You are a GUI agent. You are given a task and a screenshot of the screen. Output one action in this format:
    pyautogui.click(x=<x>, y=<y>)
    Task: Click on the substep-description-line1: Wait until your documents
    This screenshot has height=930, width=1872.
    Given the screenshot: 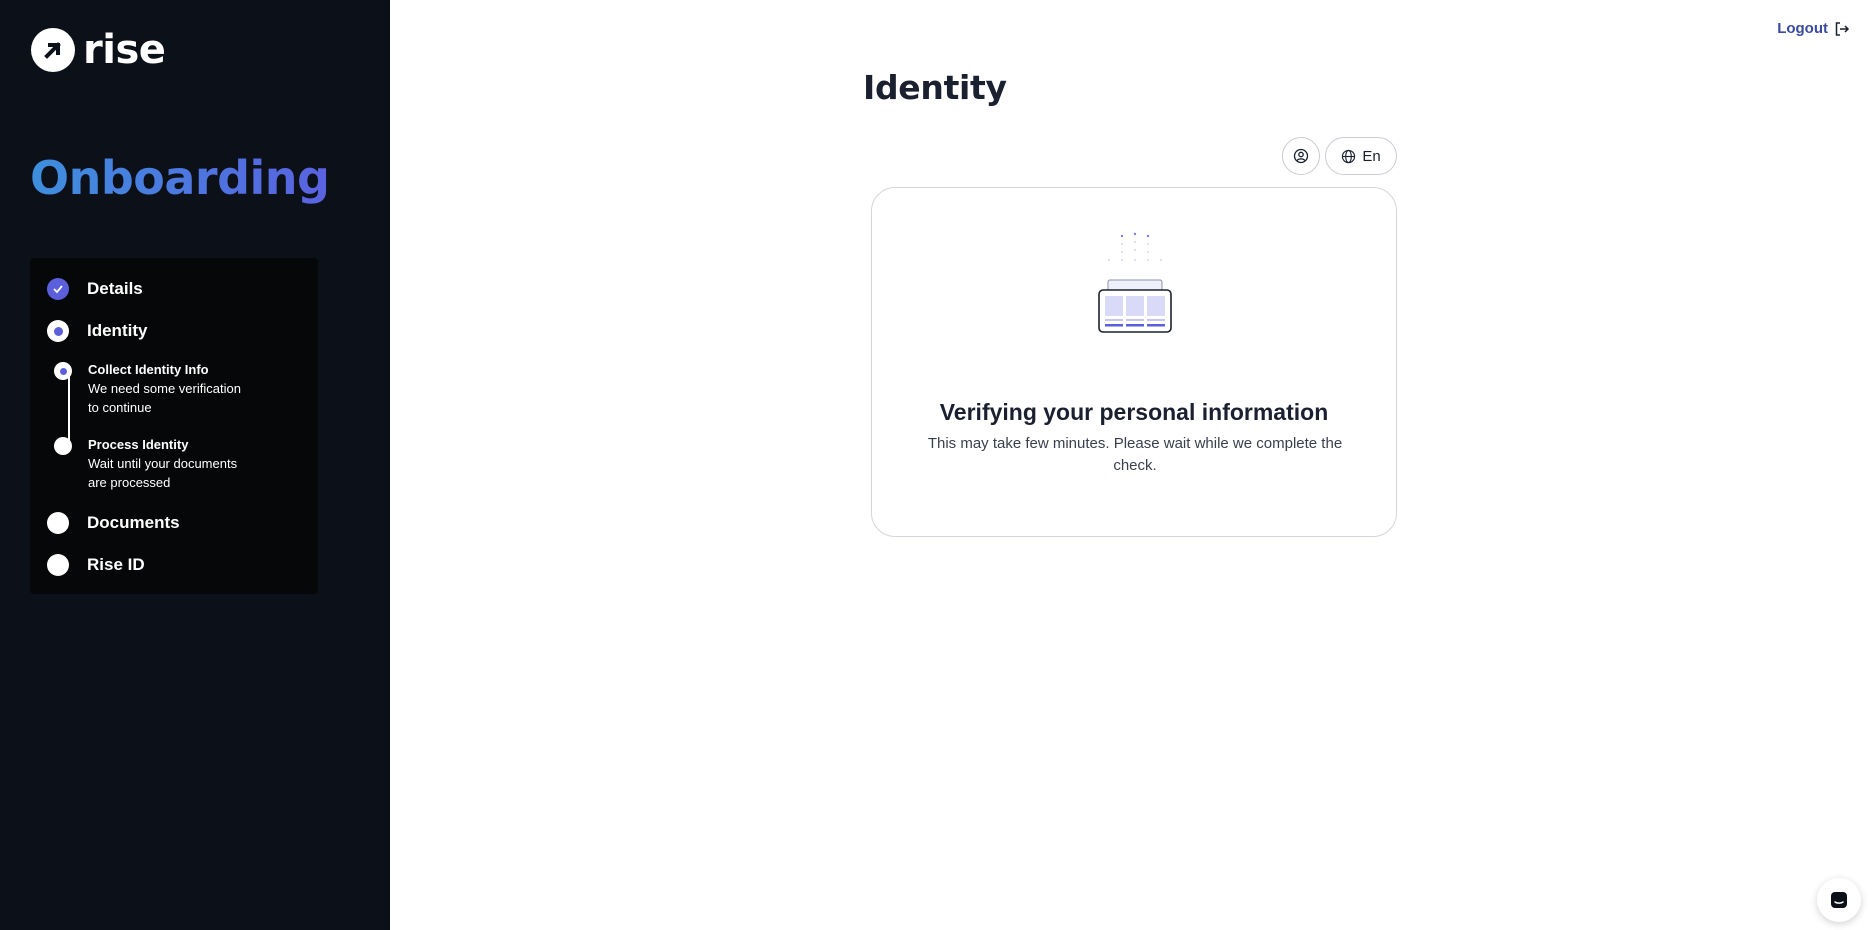 What is the action you would take?
    pyautogui.click(x=163, y=463)
    